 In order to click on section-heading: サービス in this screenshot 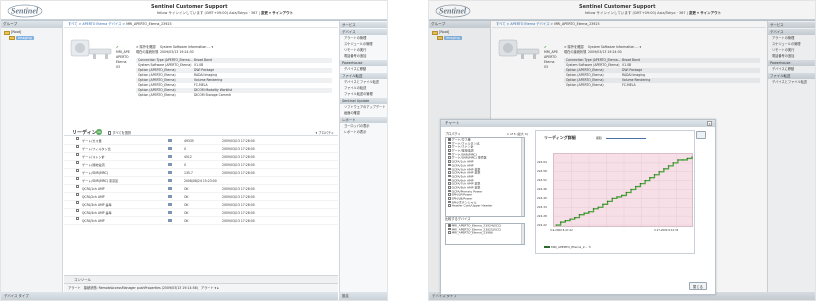, I will do `click(363, 25)`.